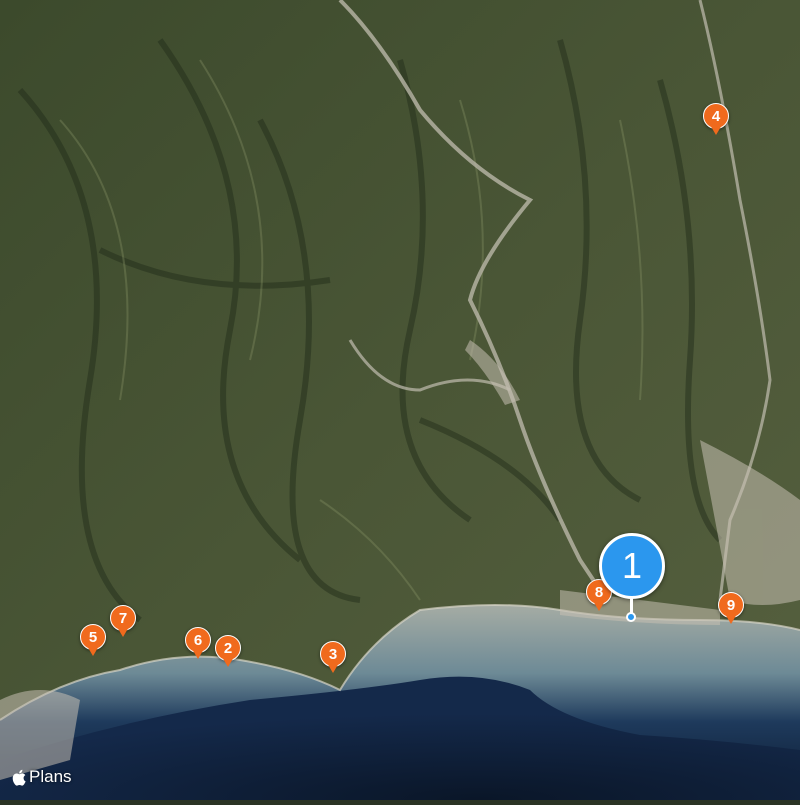  I want to click on map-pin-7: 7, so click(123, 623).